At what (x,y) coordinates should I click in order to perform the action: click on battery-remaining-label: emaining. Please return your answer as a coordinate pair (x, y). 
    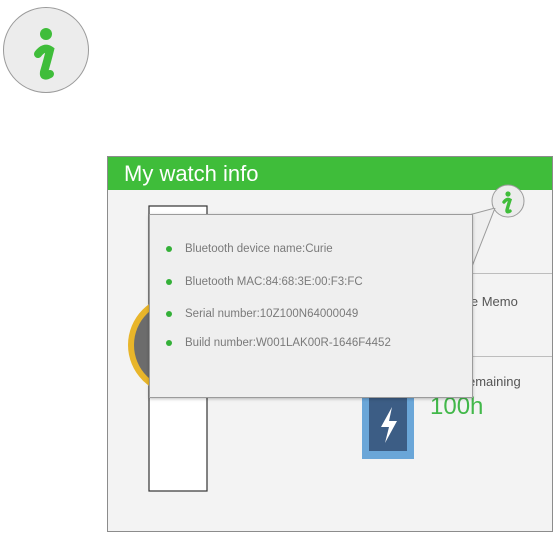
    Looking at the image, I should click on (494, 381).